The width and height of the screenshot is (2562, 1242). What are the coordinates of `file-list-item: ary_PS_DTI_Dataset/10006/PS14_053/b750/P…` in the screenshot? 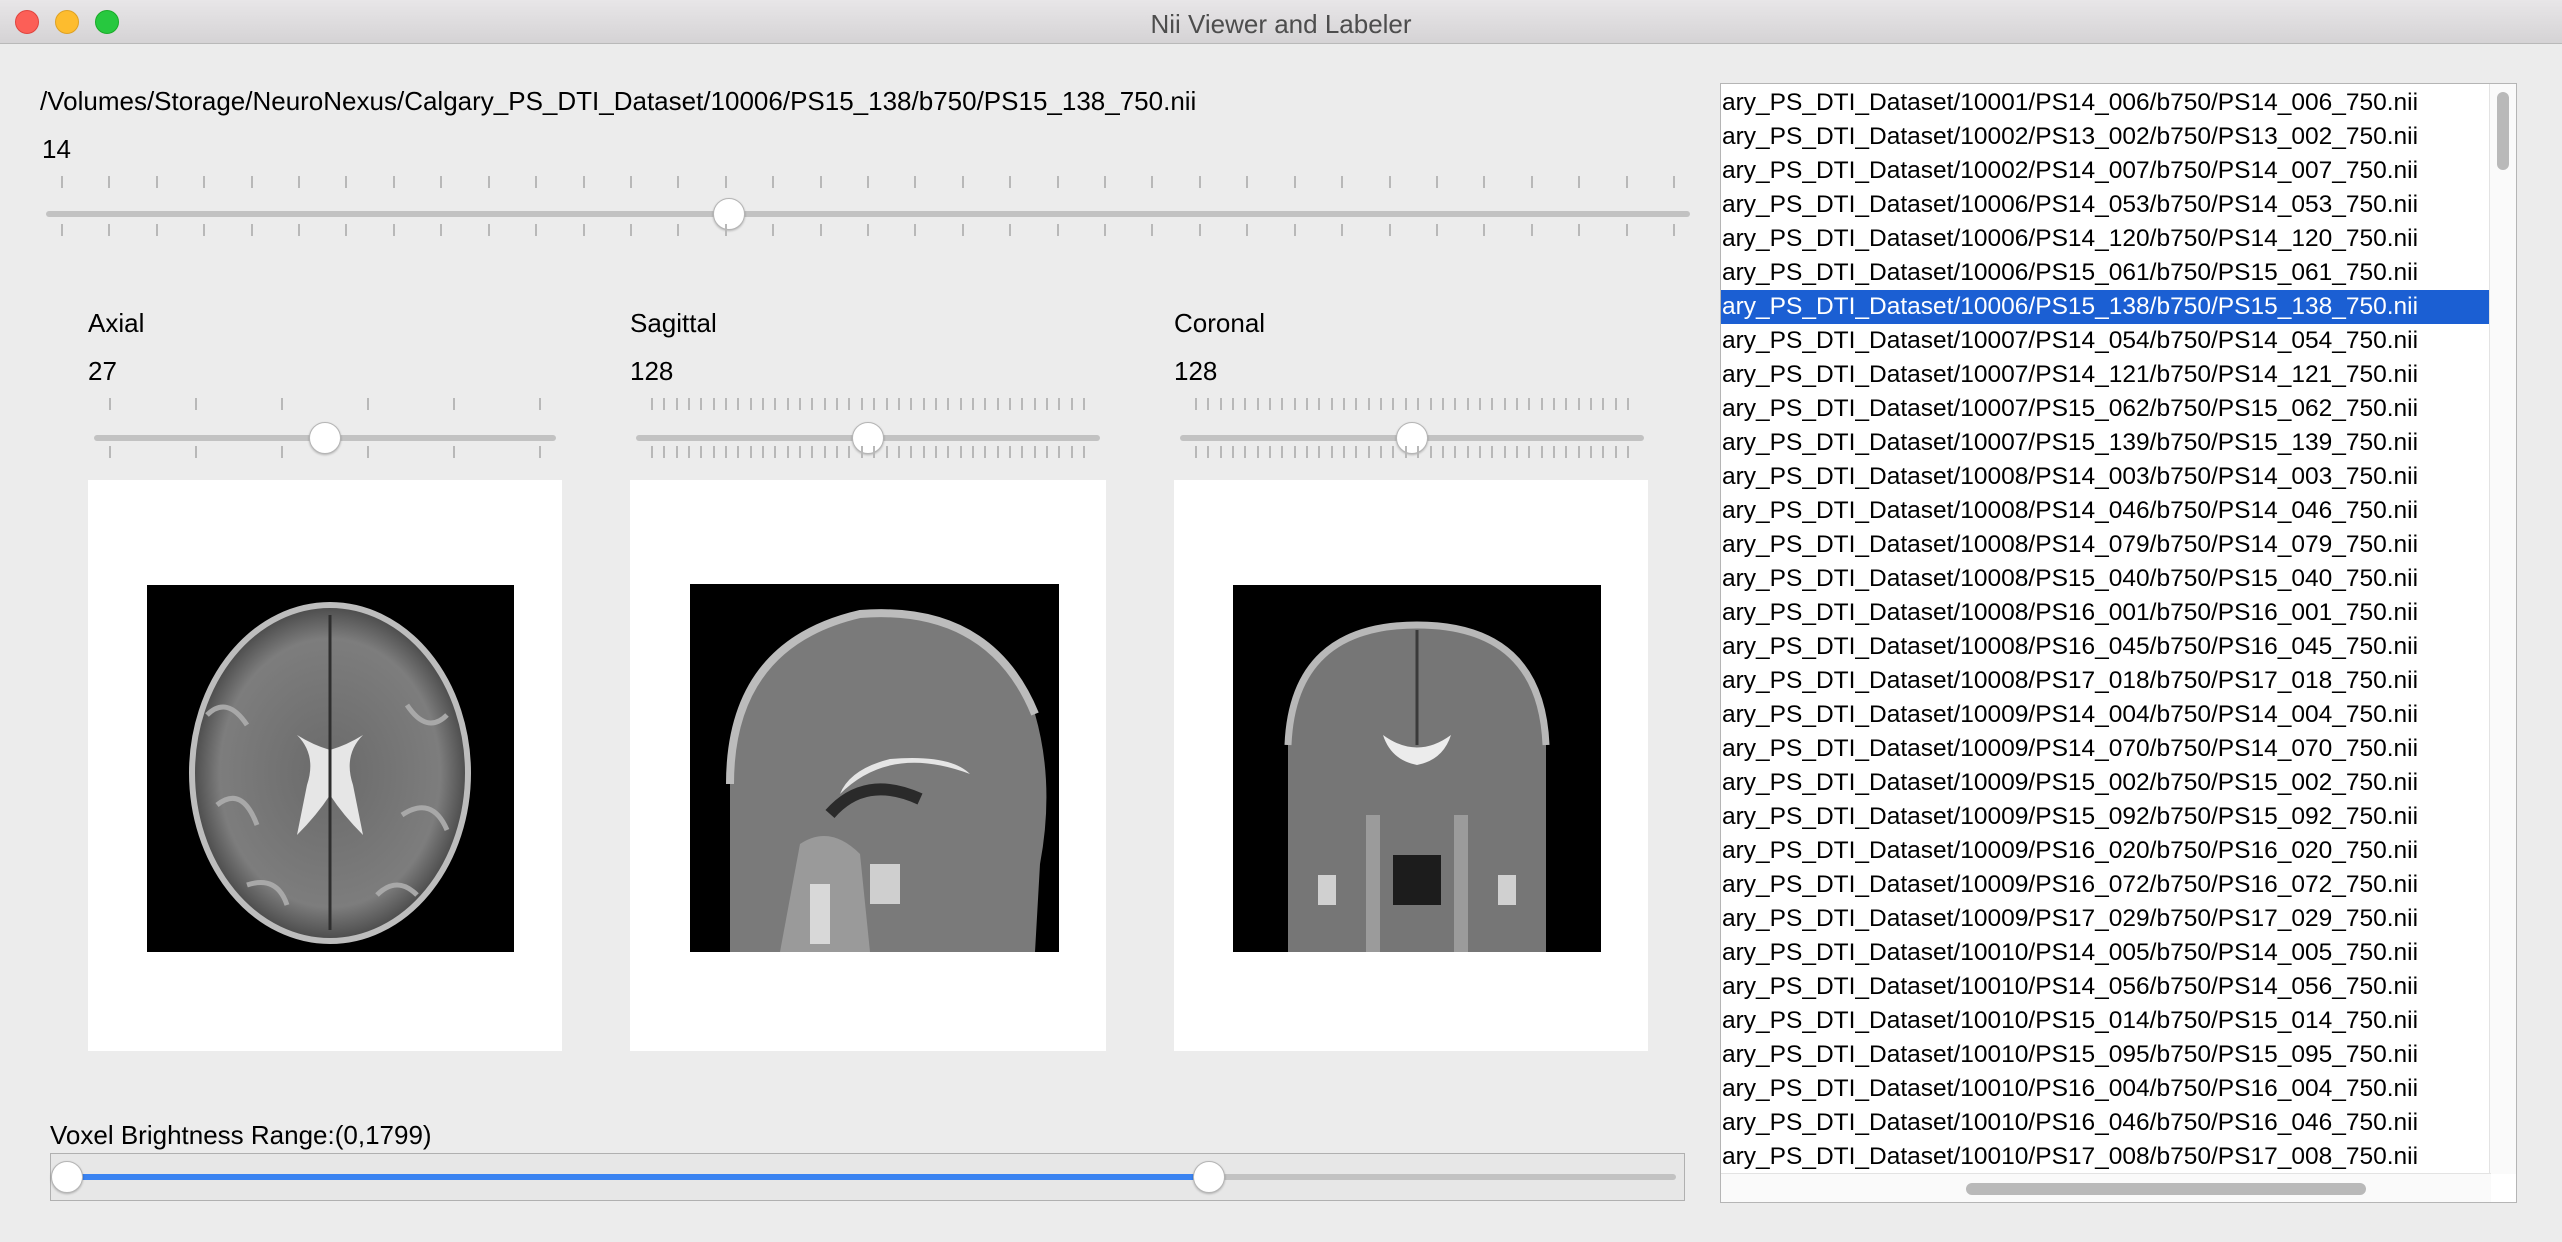 It's located at (2105, 205).